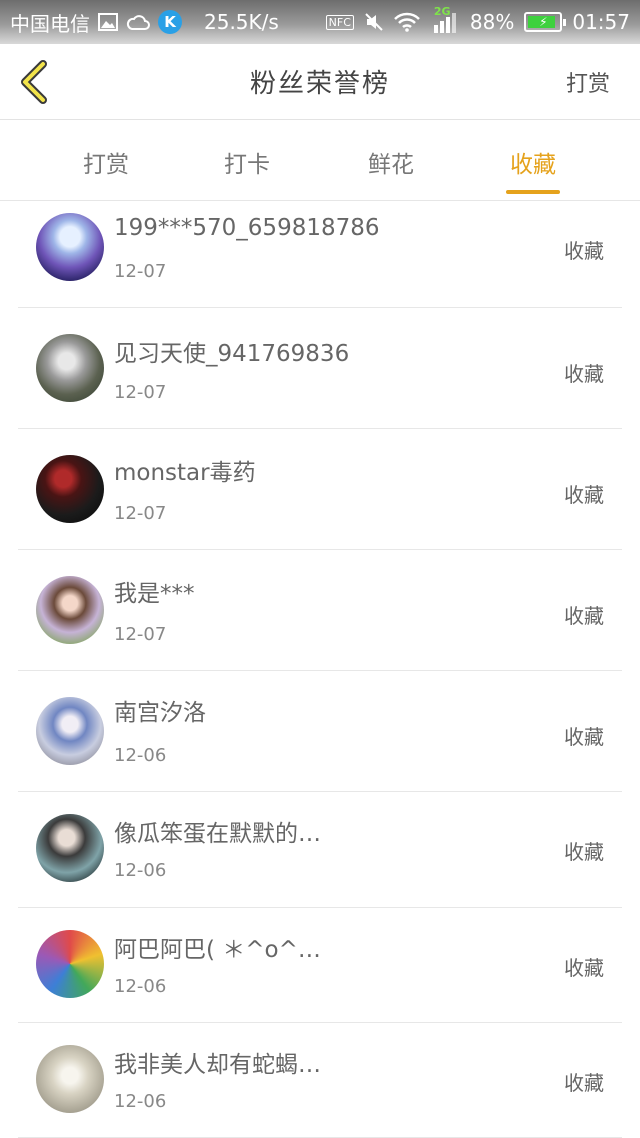 The width and height of the screenshot is (640, 1138). I want to click on battery-icon: ⚡, so click(545, 22).